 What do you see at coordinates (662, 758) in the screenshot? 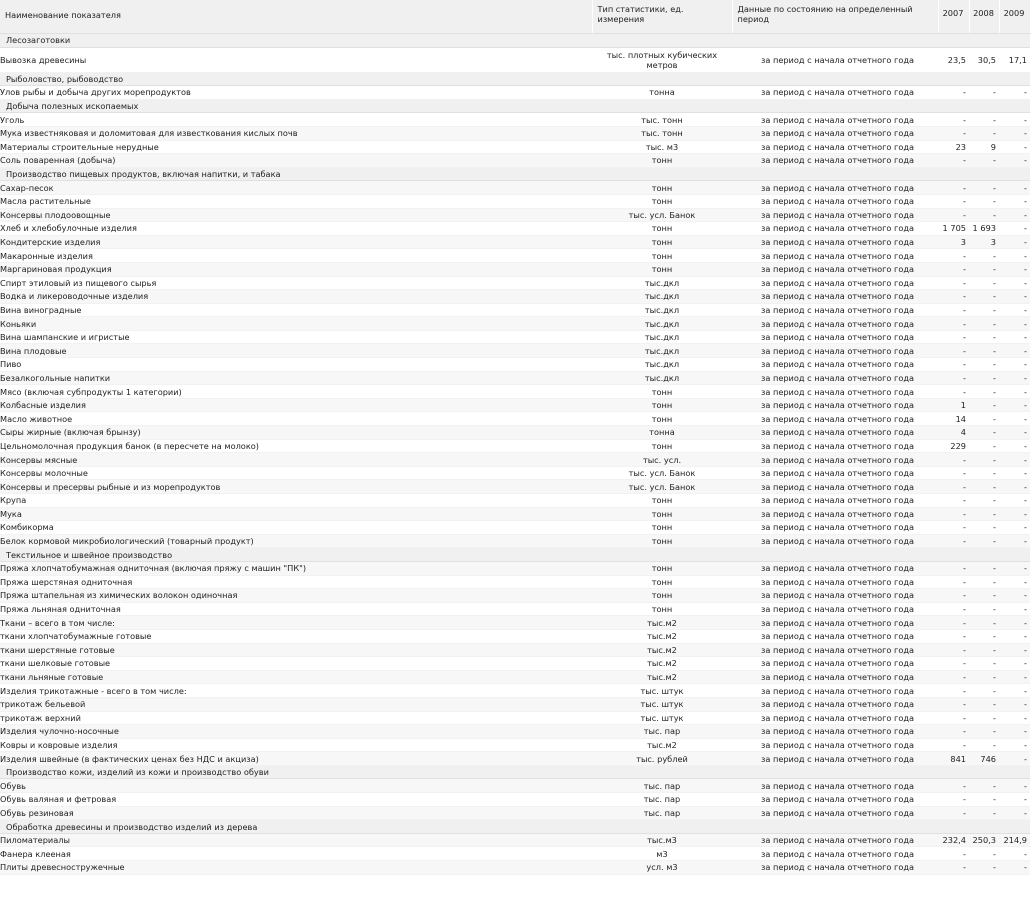
I see `unit-cell: тыс. рублей` at bounding box center [662, 758].